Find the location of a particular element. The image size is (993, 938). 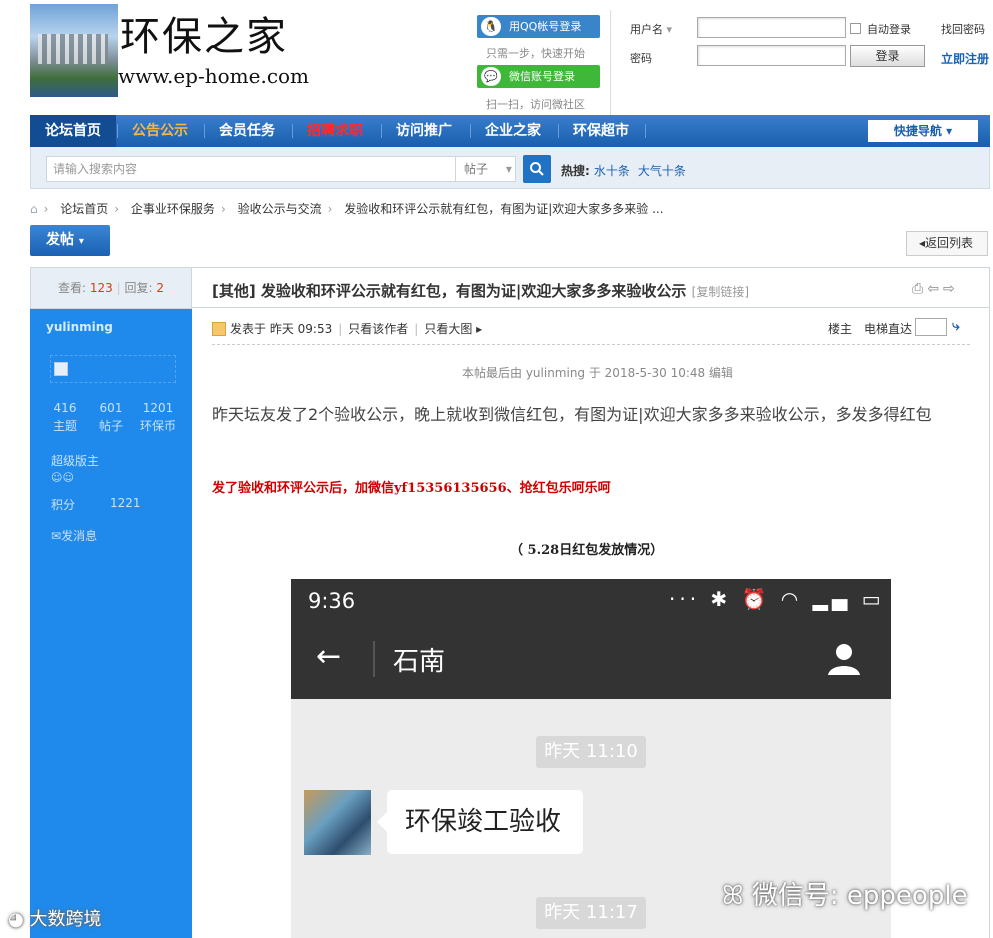

send-message-link: ✉发消息 is located at coordinates (74, 535).